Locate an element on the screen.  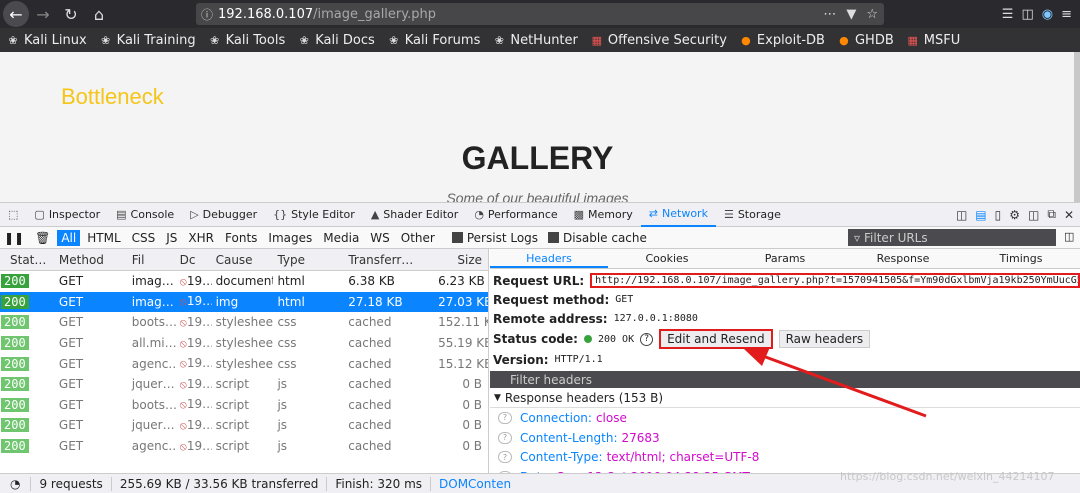
persist-logs-checkbox is located at coordinates (457, 237).